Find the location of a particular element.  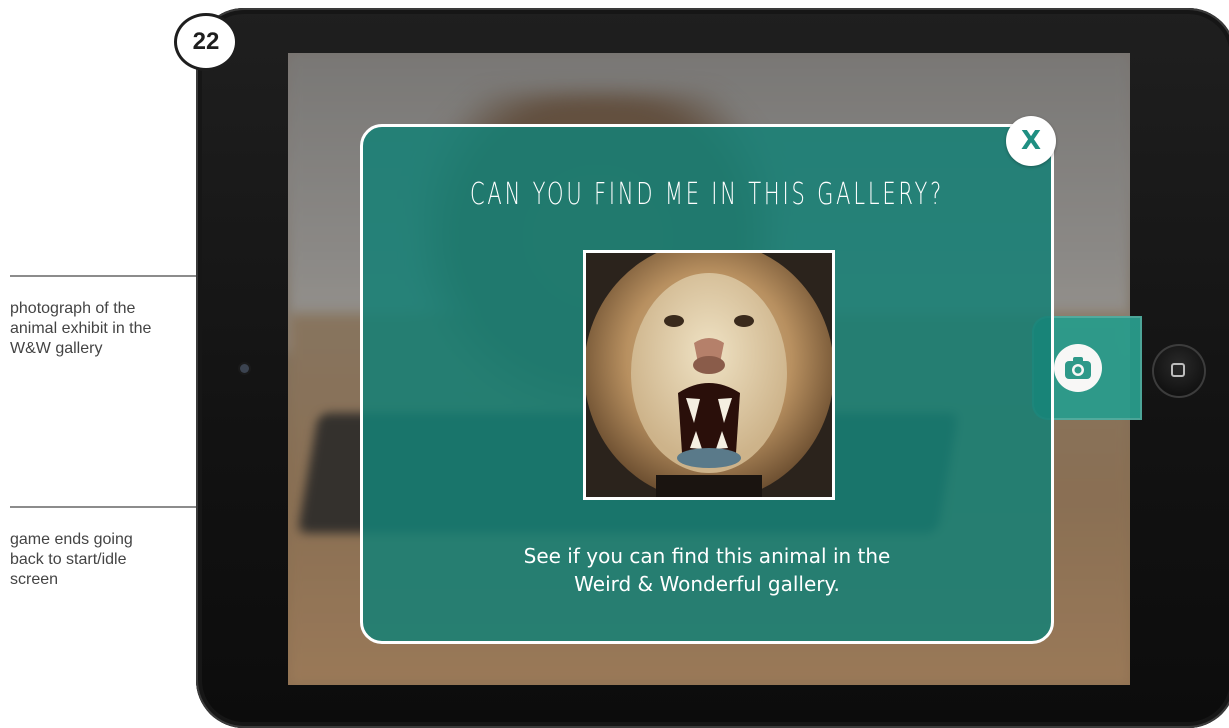

lion-photo is located at coordinates (709, 375).